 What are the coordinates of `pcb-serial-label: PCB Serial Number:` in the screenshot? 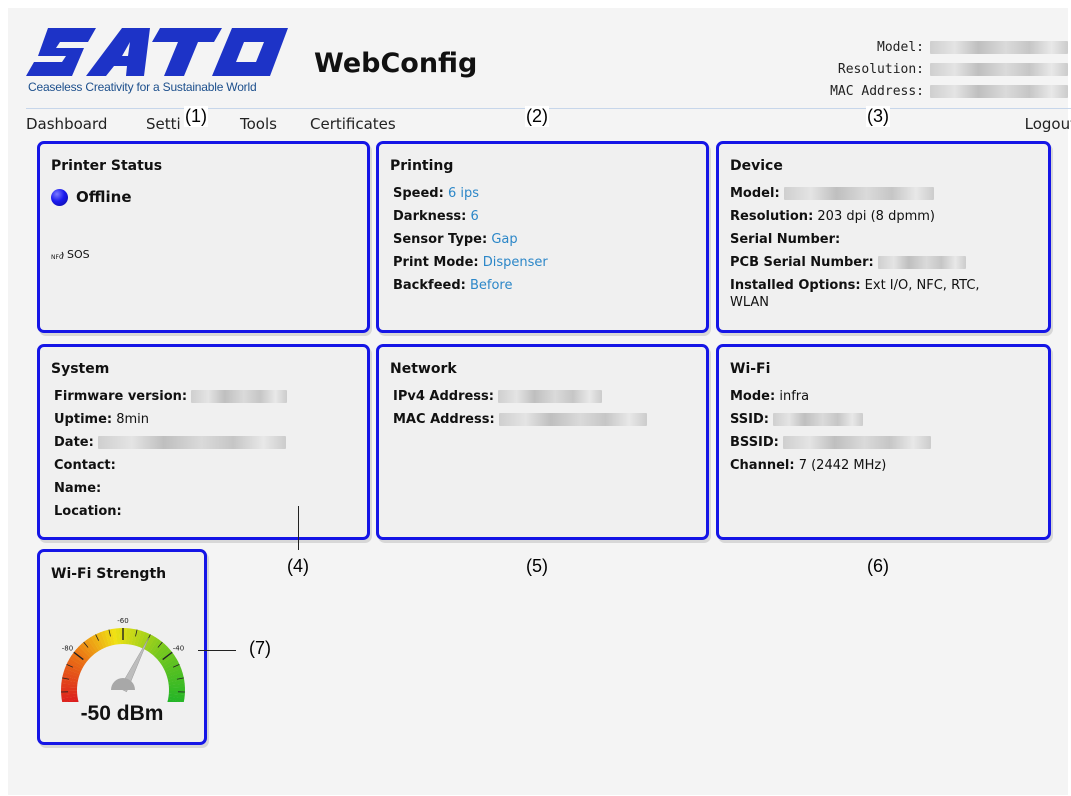 It's located at (802, 262).